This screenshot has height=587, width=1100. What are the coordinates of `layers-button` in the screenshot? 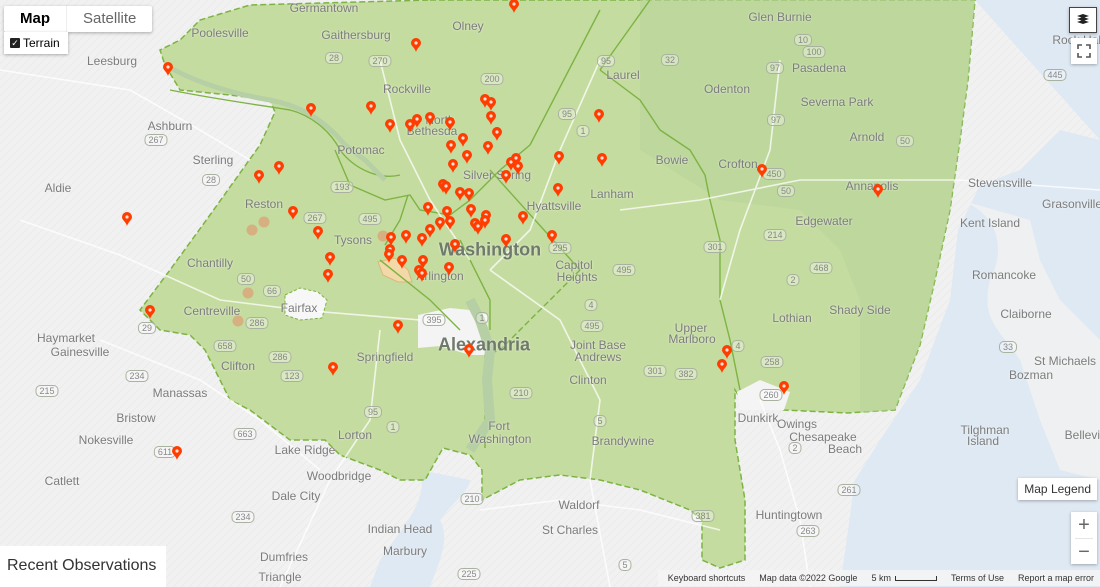 It's located at (1083, 20).